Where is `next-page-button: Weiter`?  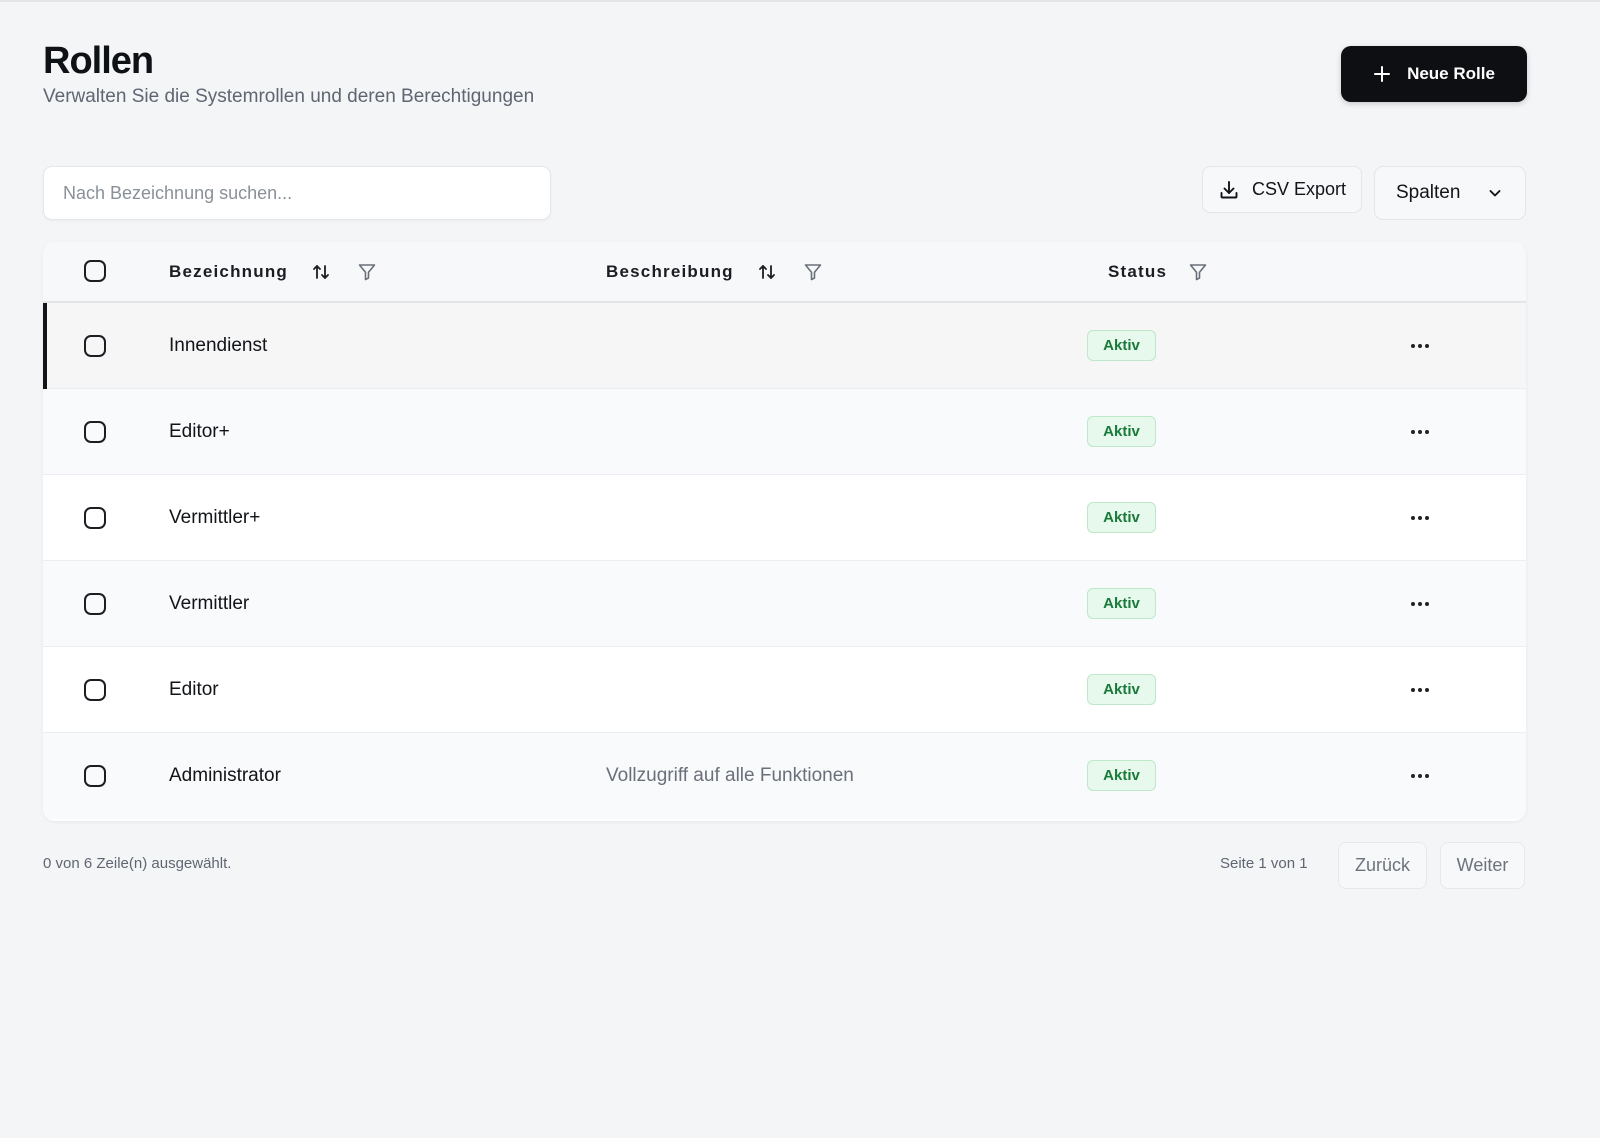
next-page-button: Weiter is located at coordinates (1482, 865).